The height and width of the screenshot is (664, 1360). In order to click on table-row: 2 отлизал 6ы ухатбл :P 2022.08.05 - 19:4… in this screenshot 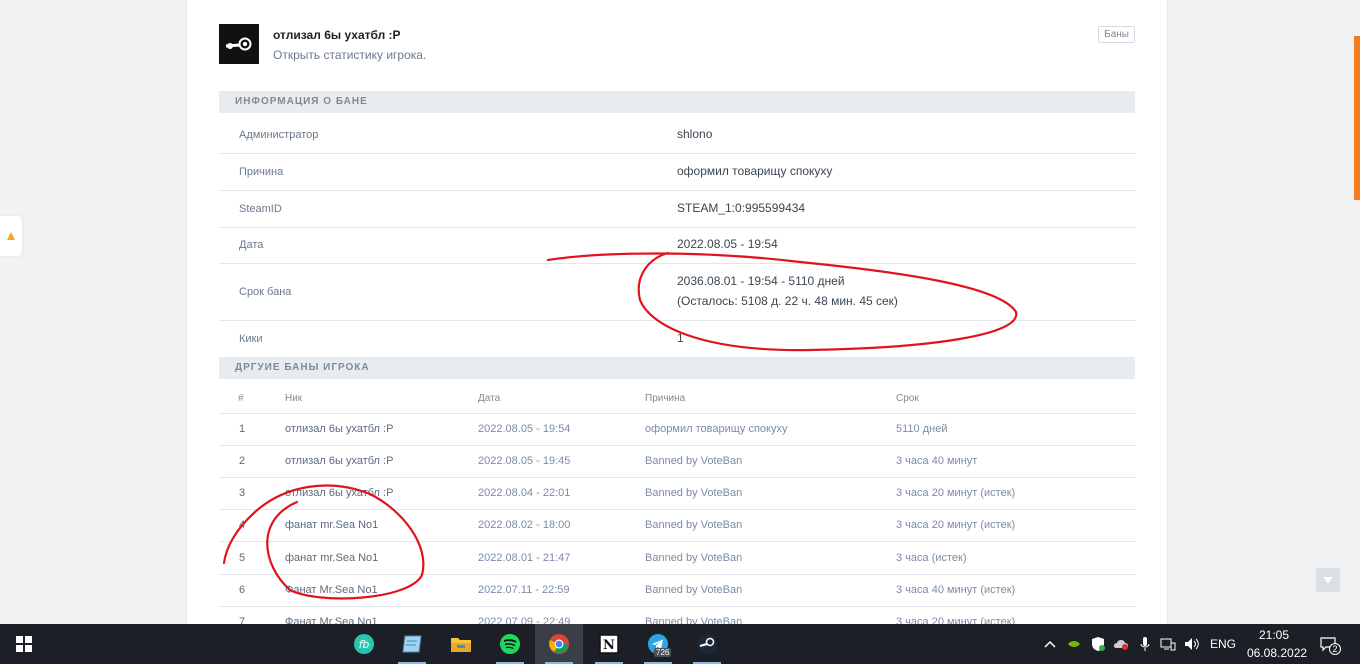, I will do `click(677, 462)`.